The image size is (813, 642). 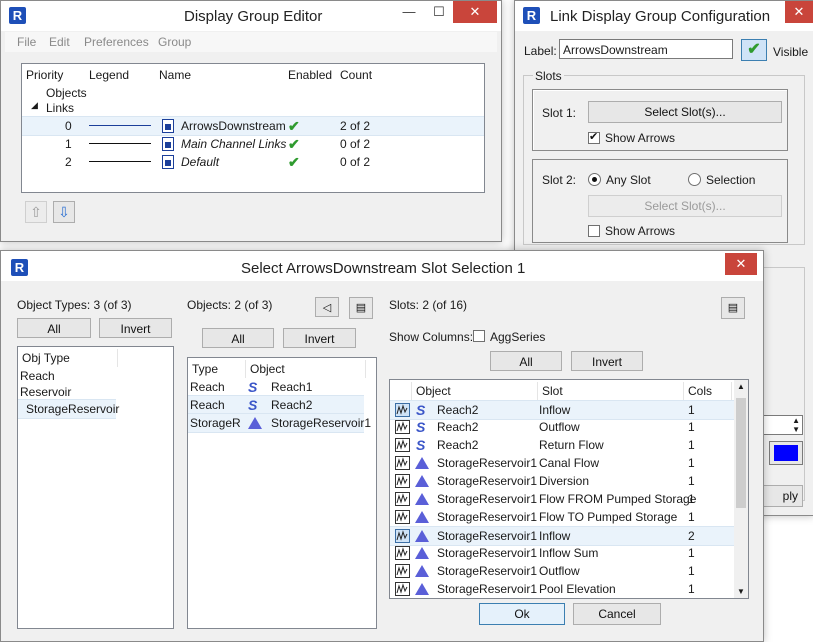 I want to click on table-row: StorageReservoir1 Inflow 2, so click(x=562, y=536).